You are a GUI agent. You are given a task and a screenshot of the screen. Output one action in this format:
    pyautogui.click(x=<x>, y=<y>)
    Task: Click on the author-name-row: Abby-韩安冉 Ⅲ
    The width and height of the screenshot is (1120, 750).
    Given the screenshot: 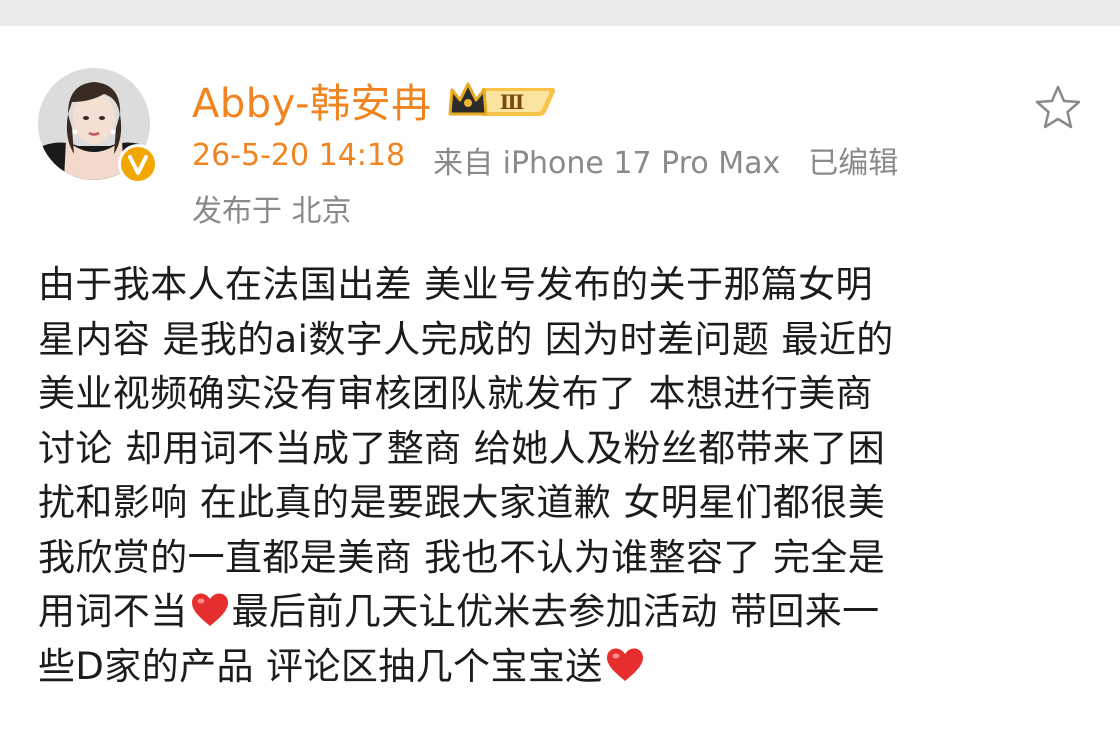 What is the action you would take?
    pyautogui.click(x=375, y=100)
    